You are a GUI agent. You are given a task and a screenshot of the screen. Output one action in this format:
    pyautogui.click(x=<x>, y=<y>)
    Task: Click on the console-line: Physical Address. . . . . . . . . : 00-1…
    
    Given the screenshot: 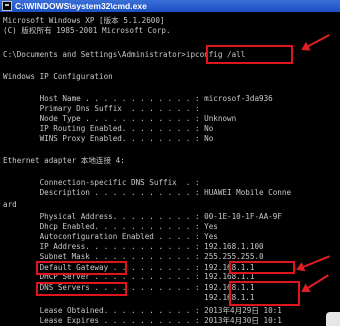 What is the action you would take?
    pyautogui.click(x=142, y=216)
    